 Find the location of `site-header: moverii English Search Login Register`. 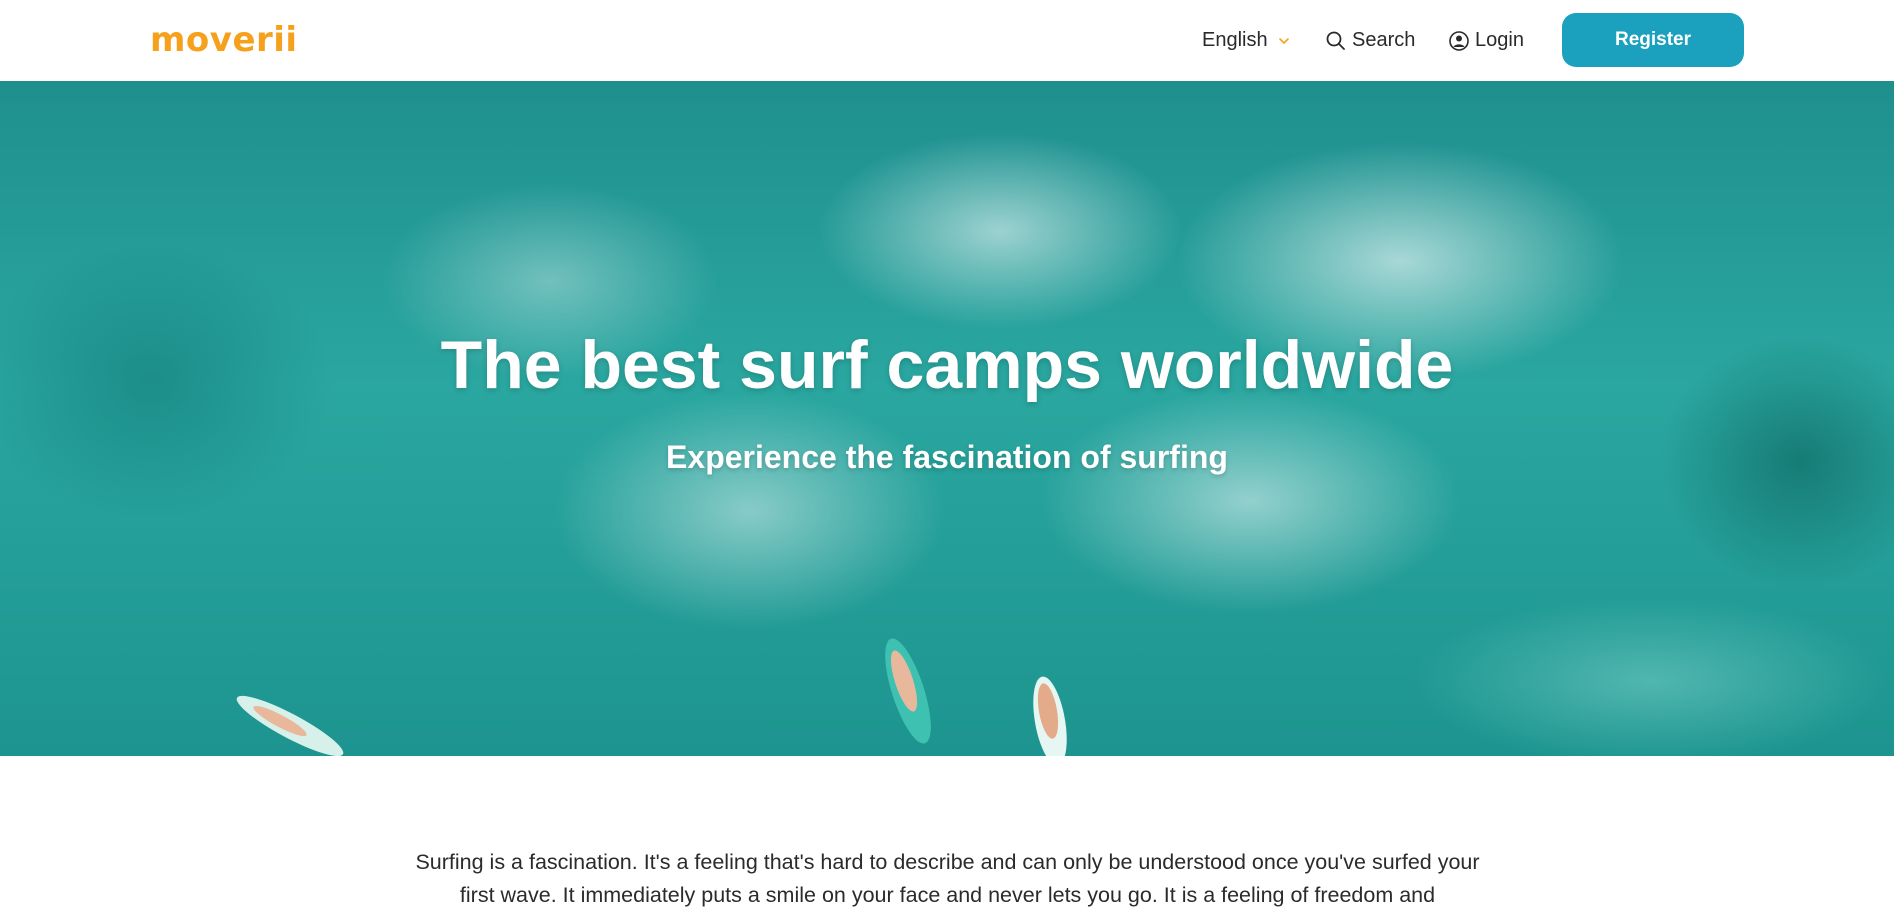

site-header: moverii English Search Login Register is located at coordinates (947, 40).